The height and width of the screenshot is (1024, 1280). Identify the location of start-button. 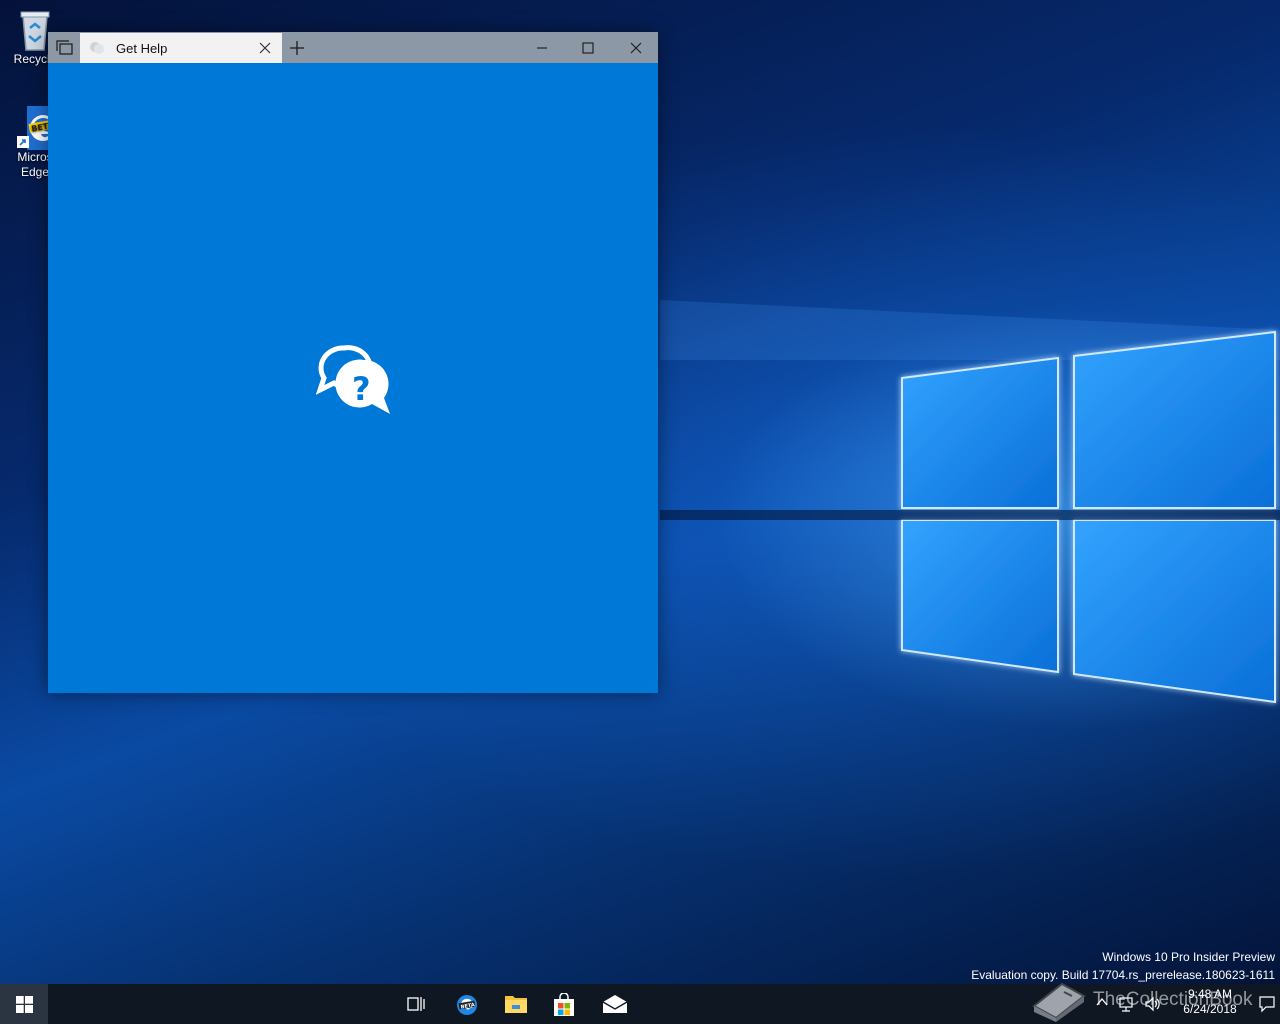
(24, 1004).